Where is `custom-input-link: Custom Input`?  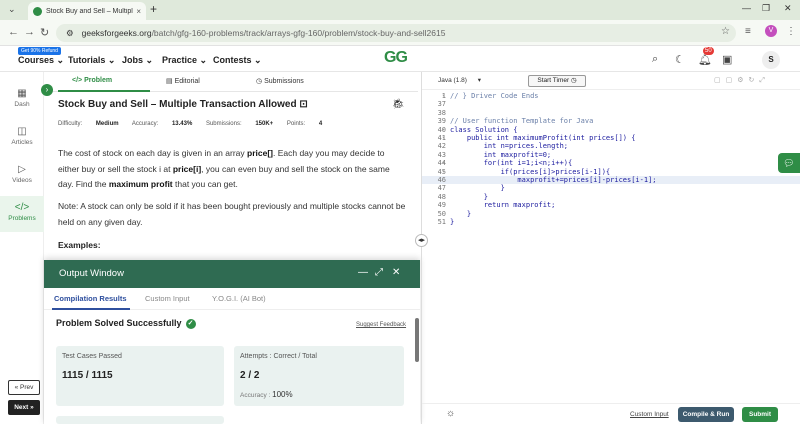
custom-input-link: Custom Input is located at coordinates (649, 414).